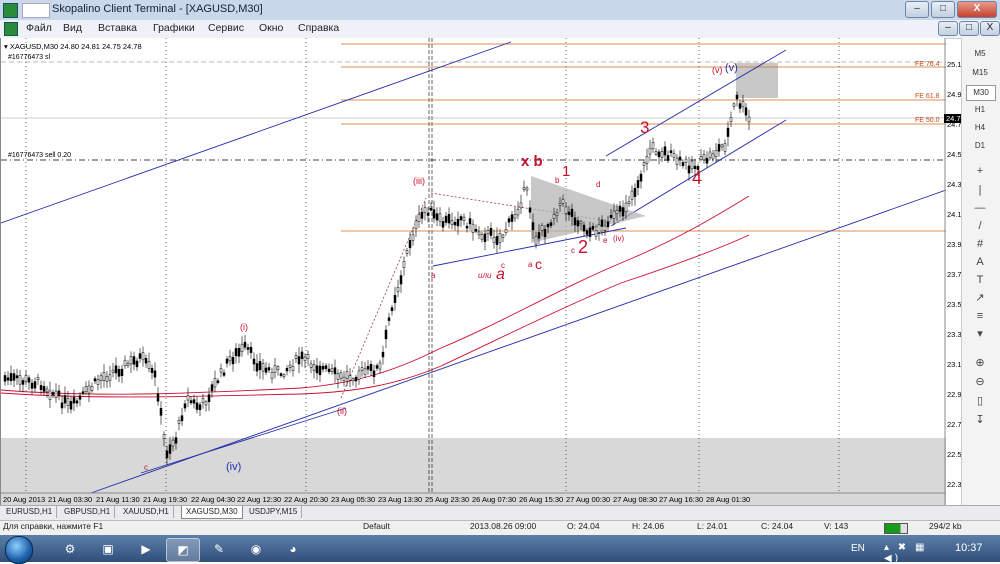  What do you see at coordinates (146, 549) in the screenshot?
I see `taskbar-media-icon: ▶` at bounding box center [146, 549].